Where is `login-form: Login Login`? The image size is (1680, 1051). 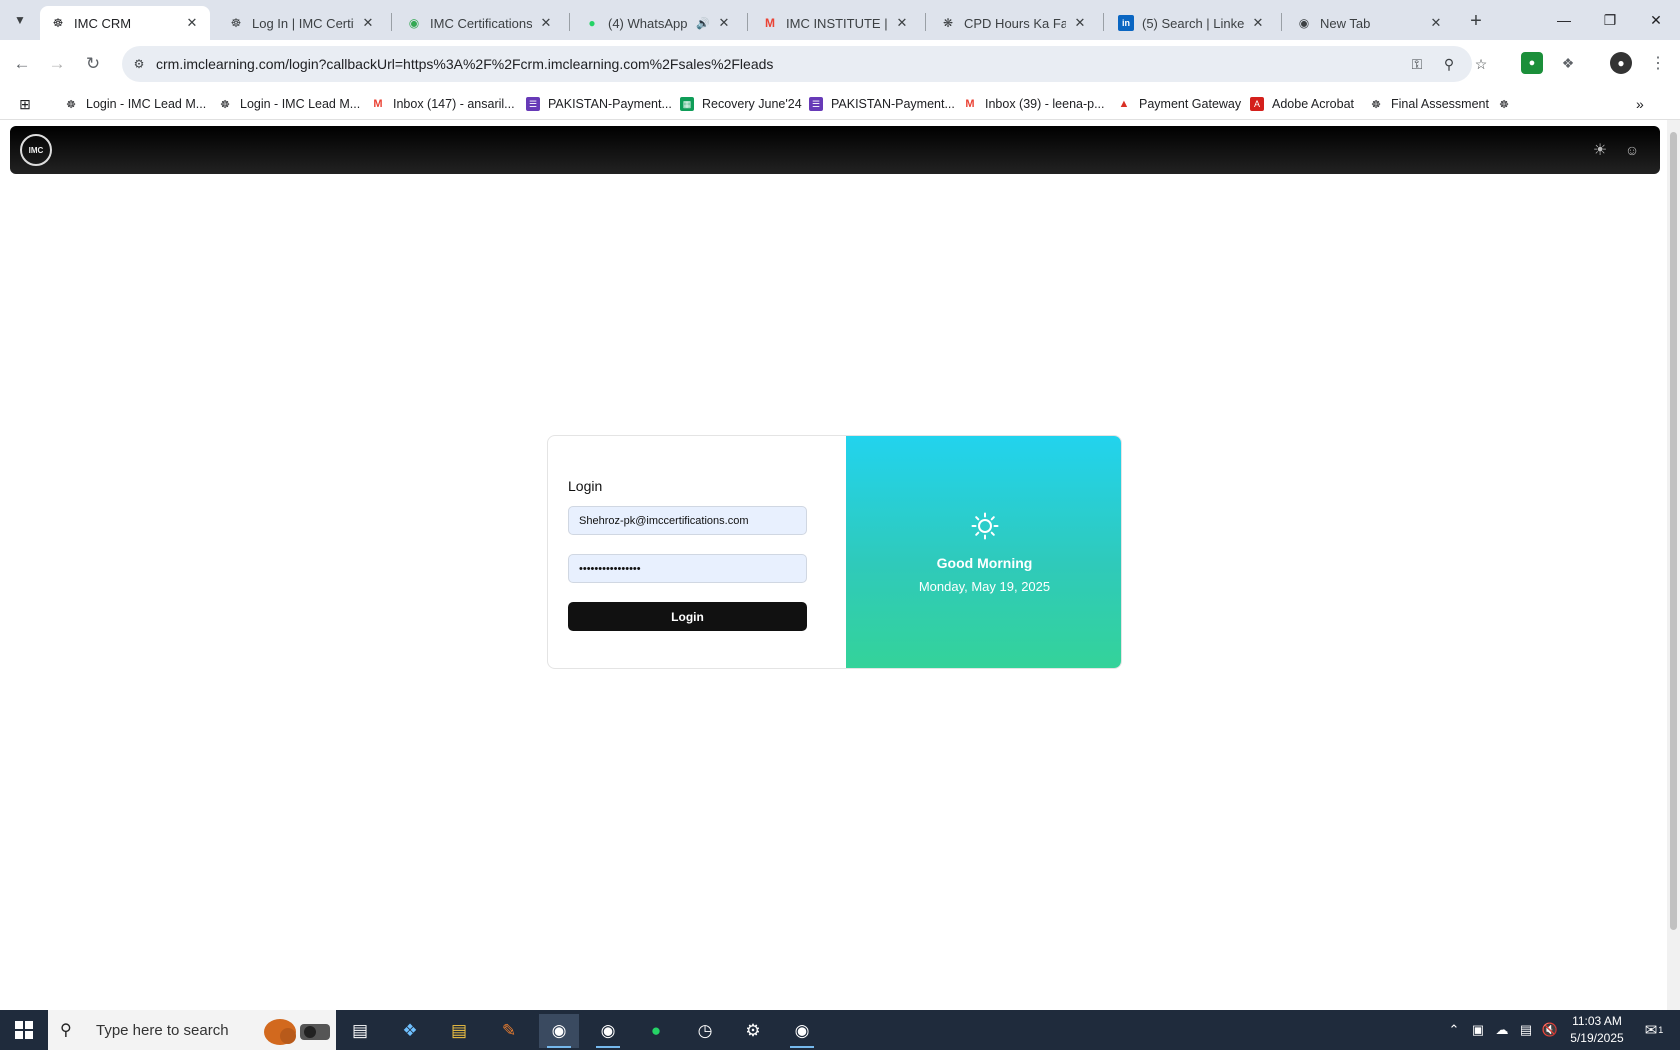 login-form: Login Login is located at coordinates (697, 552).